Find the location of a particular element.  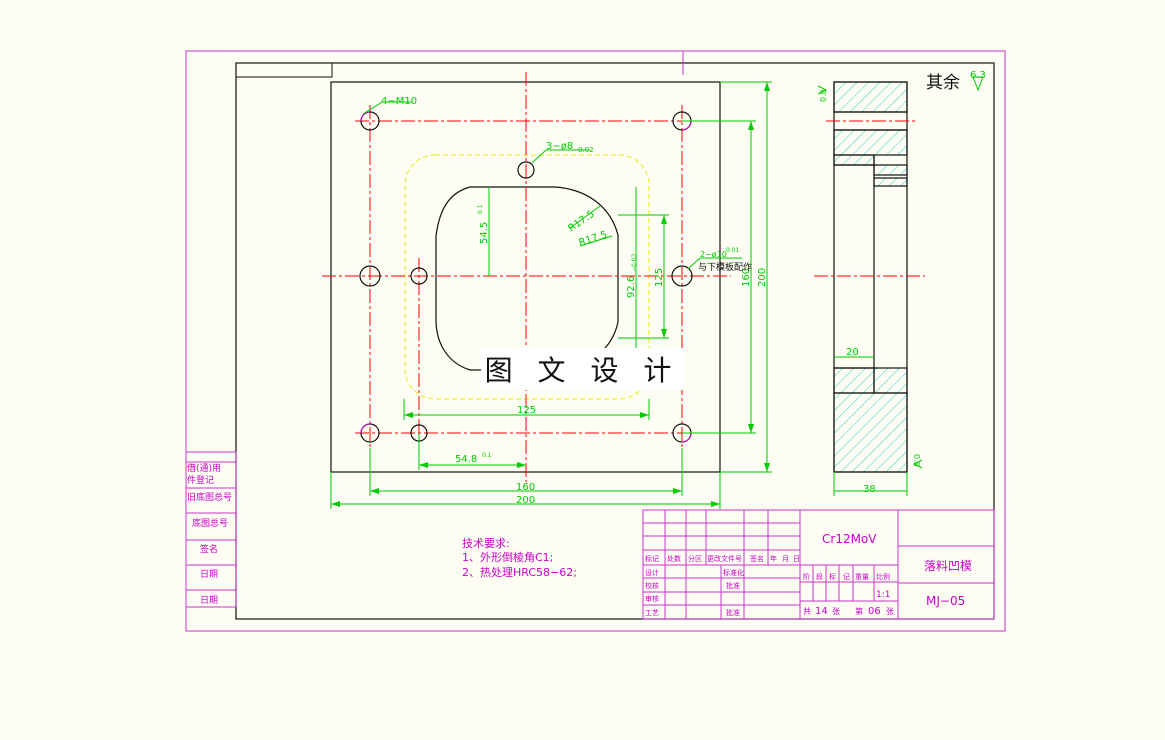

sheet-no: 06 is located at coordinates (874, 611).